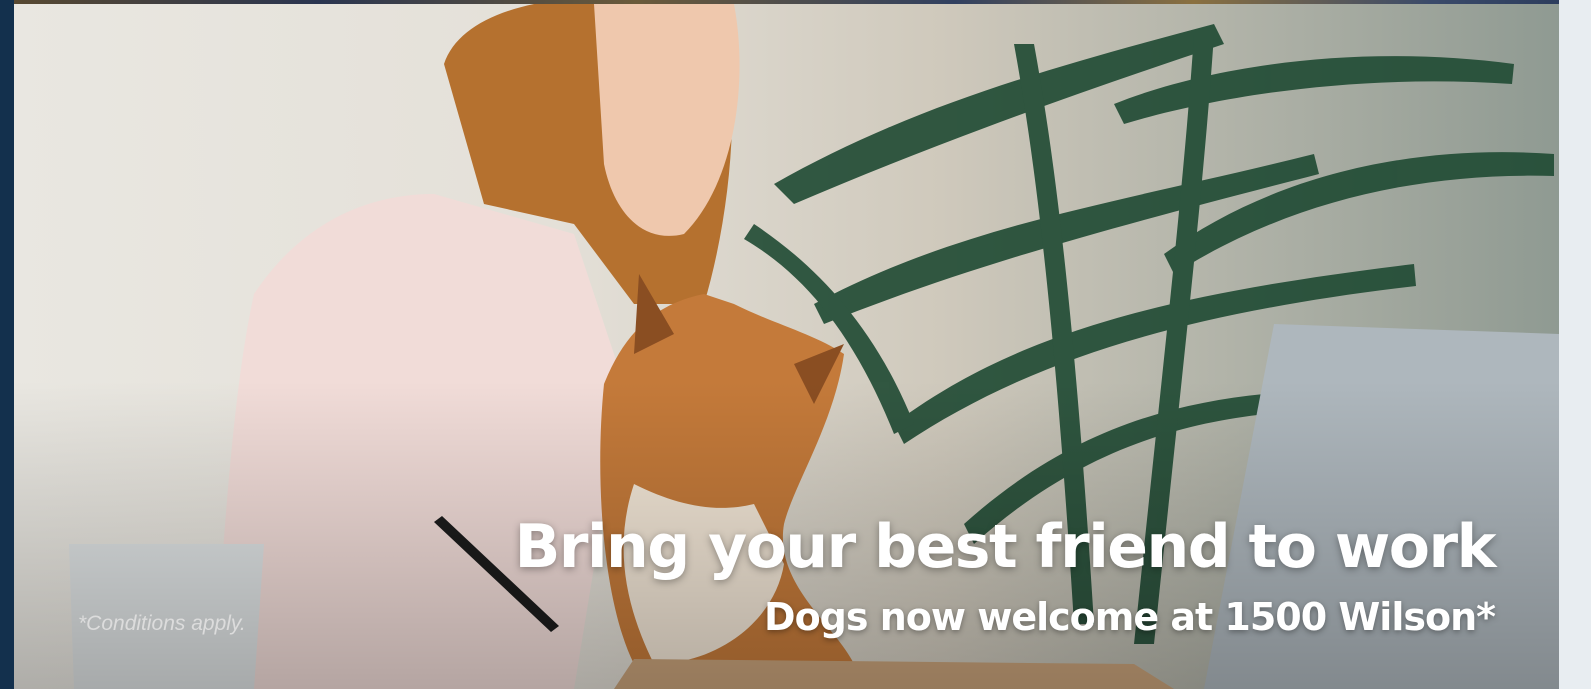 This screenshot has width=1591, height=689. I want to click on right-edge-bar, so click(1575, 344).